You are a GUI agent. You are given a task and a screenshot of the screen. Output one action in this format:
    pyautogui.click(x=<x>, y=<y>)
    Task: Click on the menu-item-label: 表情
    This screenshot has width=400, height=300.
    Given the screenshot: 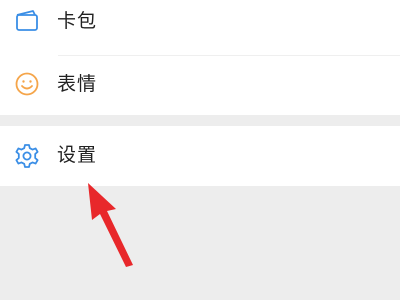 What is the action you would take?
    pyautogui.click(x=77, y=84)
    